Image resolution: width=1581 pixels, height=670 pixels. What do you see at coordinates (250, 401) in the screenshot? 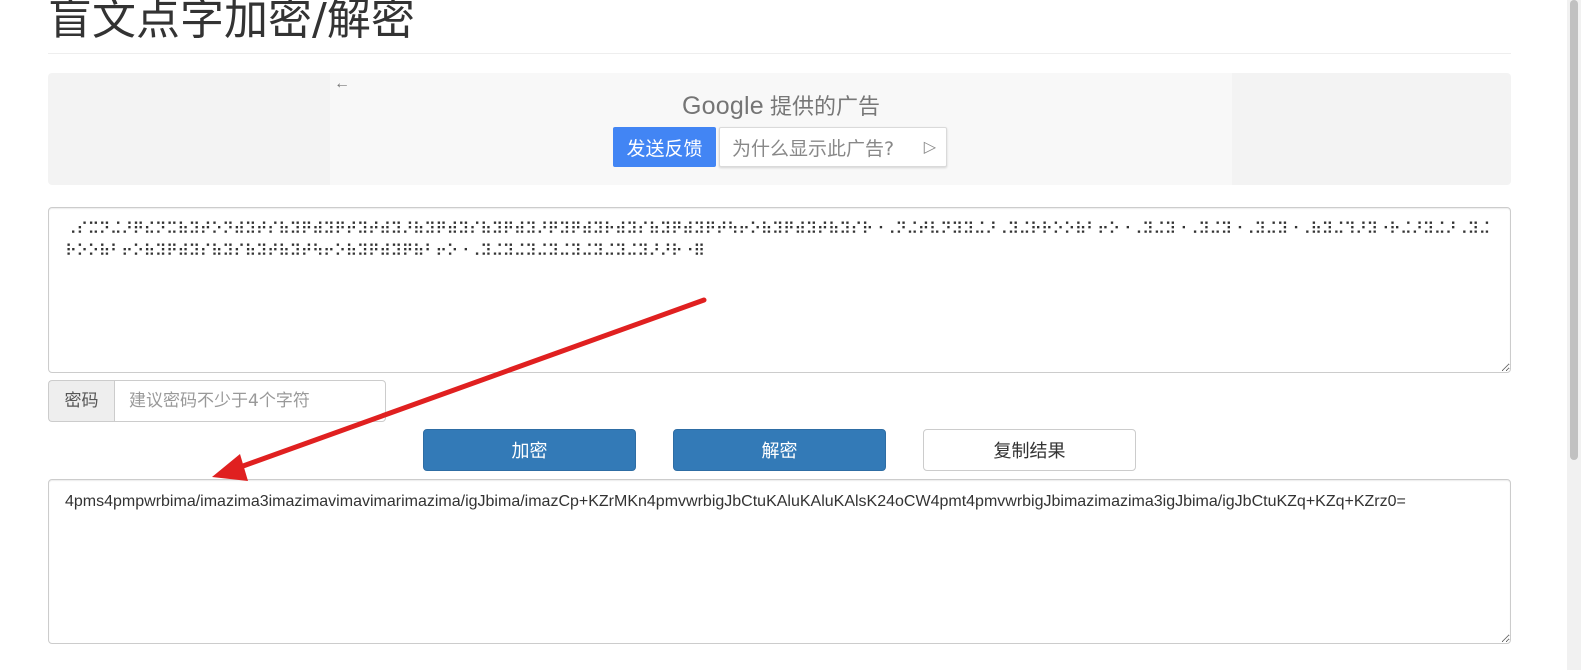
I see `password-input` at bounding box center [250, 401].